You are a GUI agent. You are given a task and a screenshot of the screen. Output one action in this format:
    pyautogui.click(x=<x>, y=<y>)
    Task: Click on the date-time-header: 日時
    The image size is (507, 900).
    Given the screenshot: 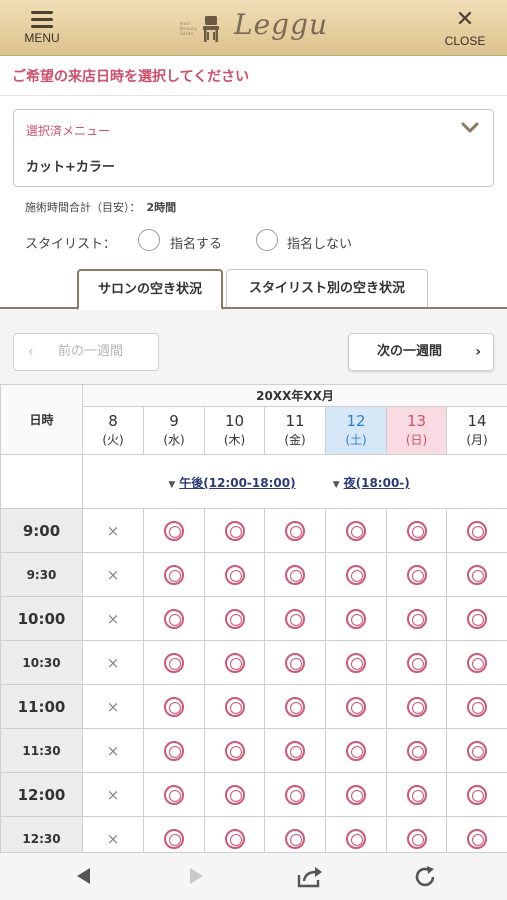 What is the action you would take?
    pyautogui.click(x=41, y=419)
    